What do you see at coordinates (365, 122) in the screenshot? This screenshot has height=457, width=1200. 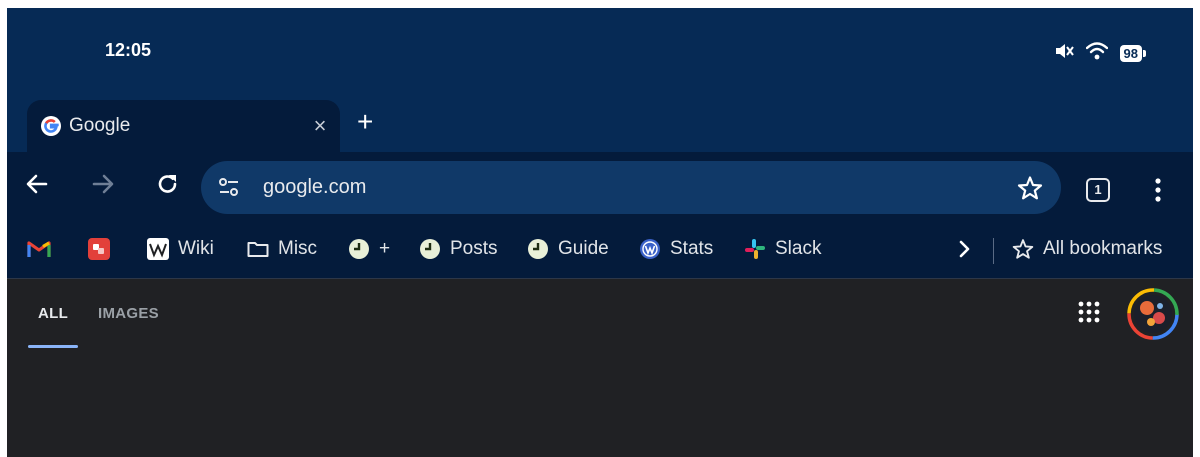 I see `new-tab-button: +` at bounding box center [365, 122].